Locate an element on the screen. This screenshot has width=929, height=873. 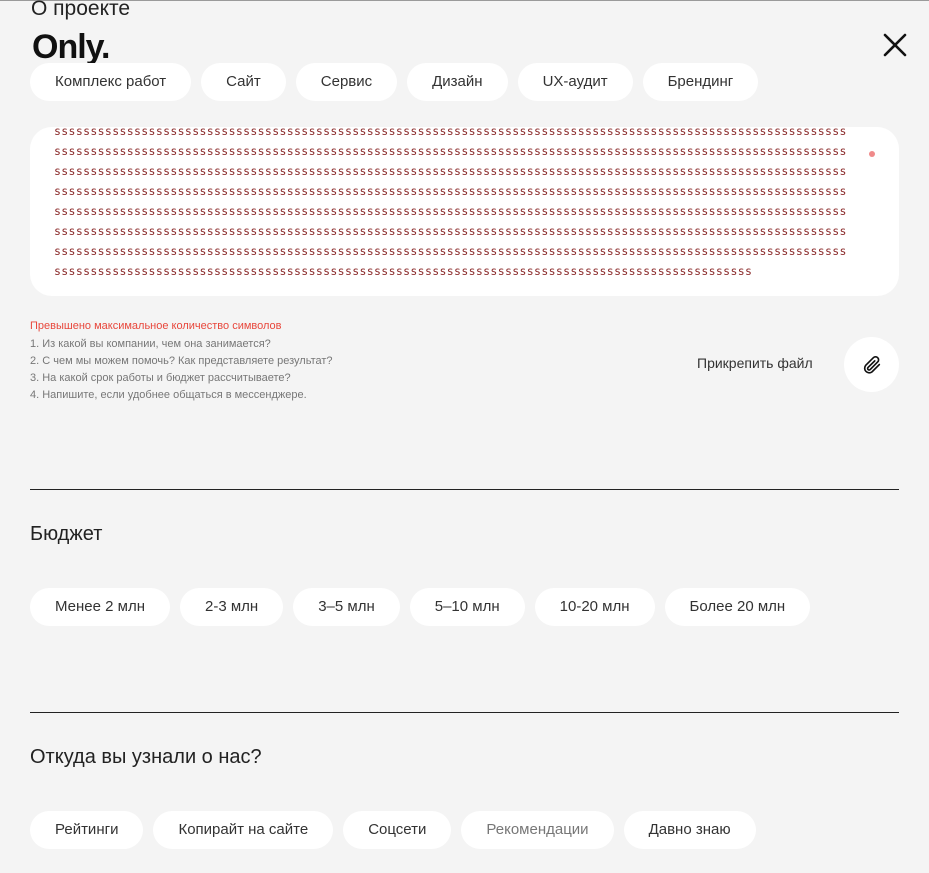
chip-design: Дизайн is located at coordinates (457, 82).